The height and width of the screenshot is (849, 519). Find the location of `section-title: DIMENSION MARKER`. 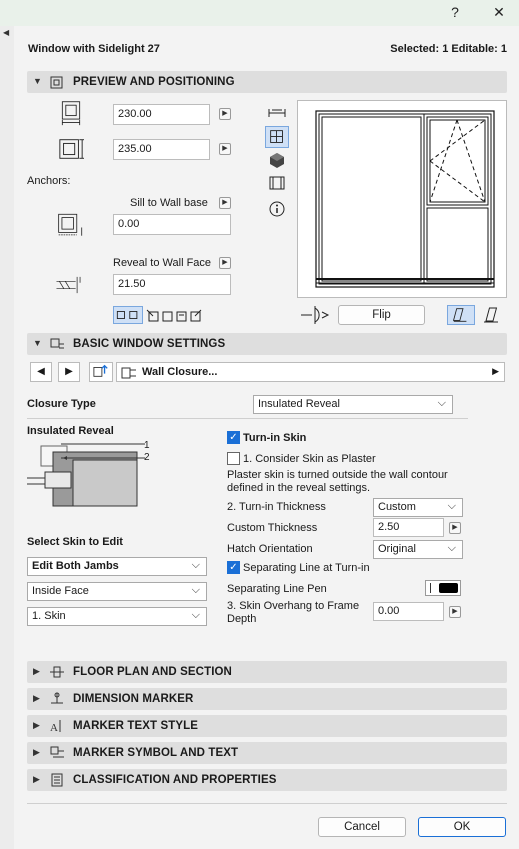

section-title: DIMENSION MARKER is located at coordinates (133, 699).